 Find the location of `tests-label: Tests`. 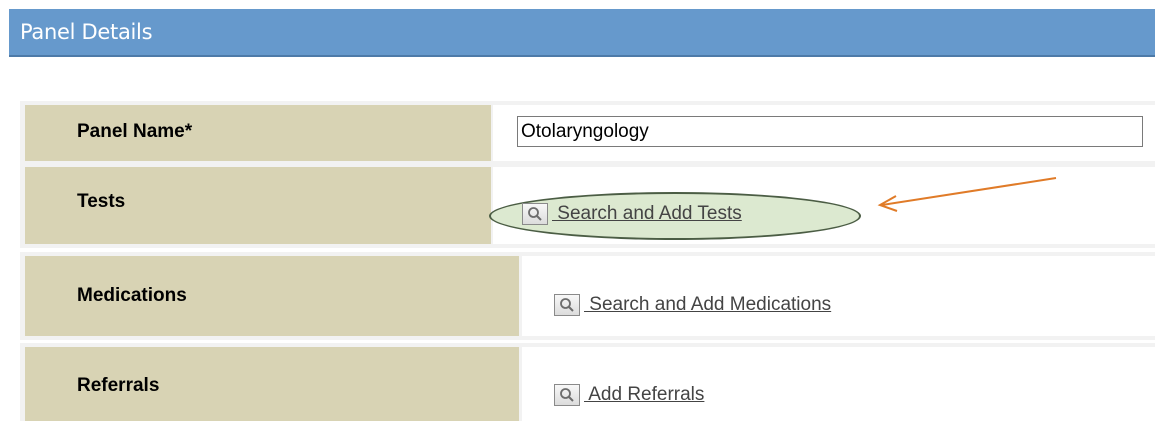

tests-label: Tests is located at coordinates (101, 201).